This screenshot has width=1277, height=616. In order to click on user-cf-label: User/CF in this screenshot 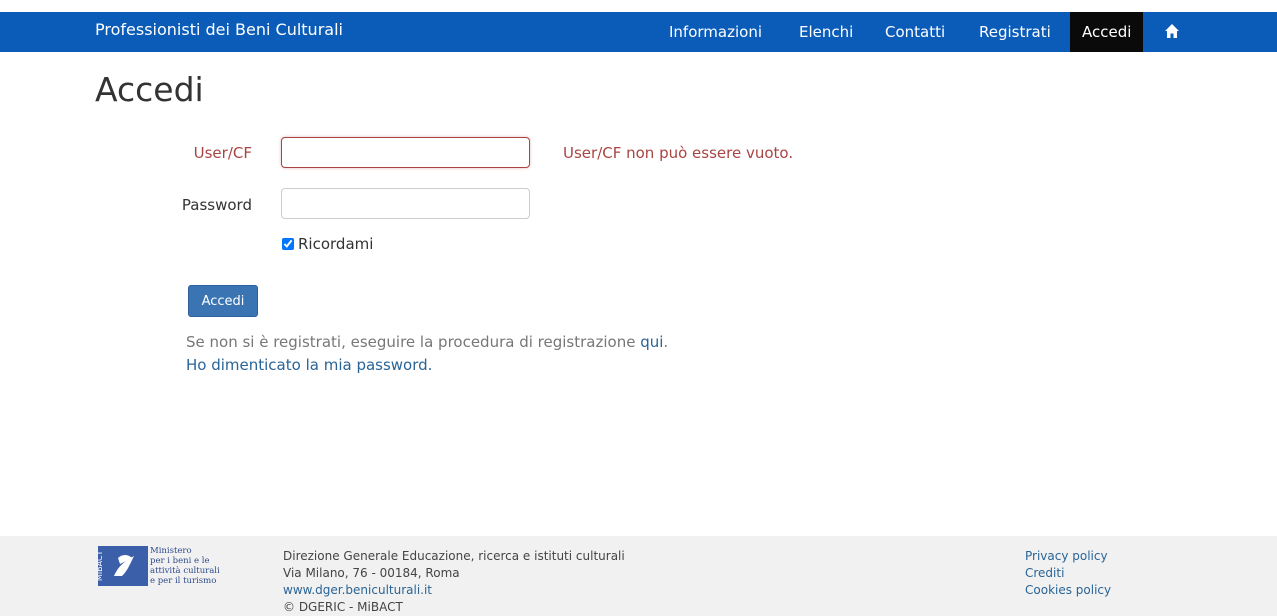, I will do `click(222, 153)`.